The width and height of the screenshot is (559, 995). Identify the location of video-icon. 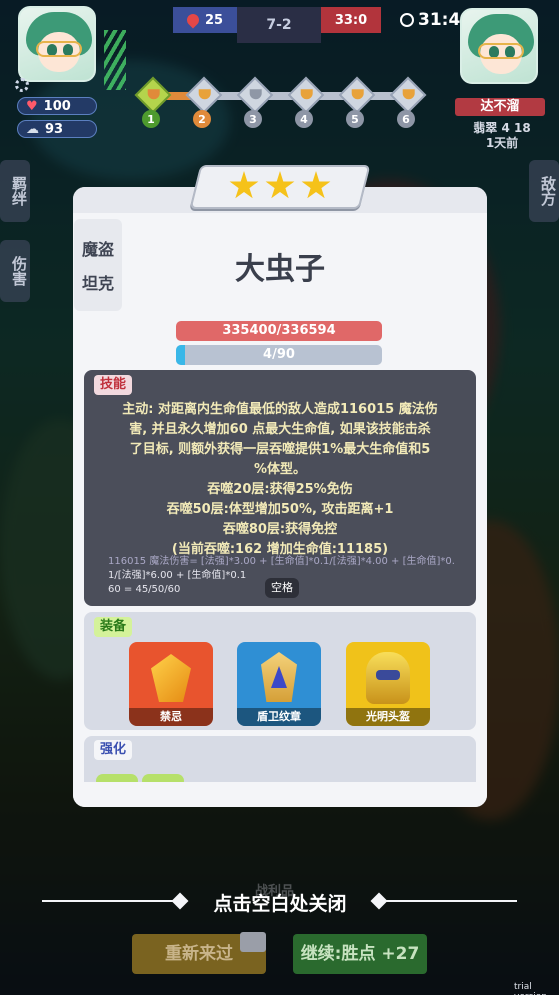
(253, 942).